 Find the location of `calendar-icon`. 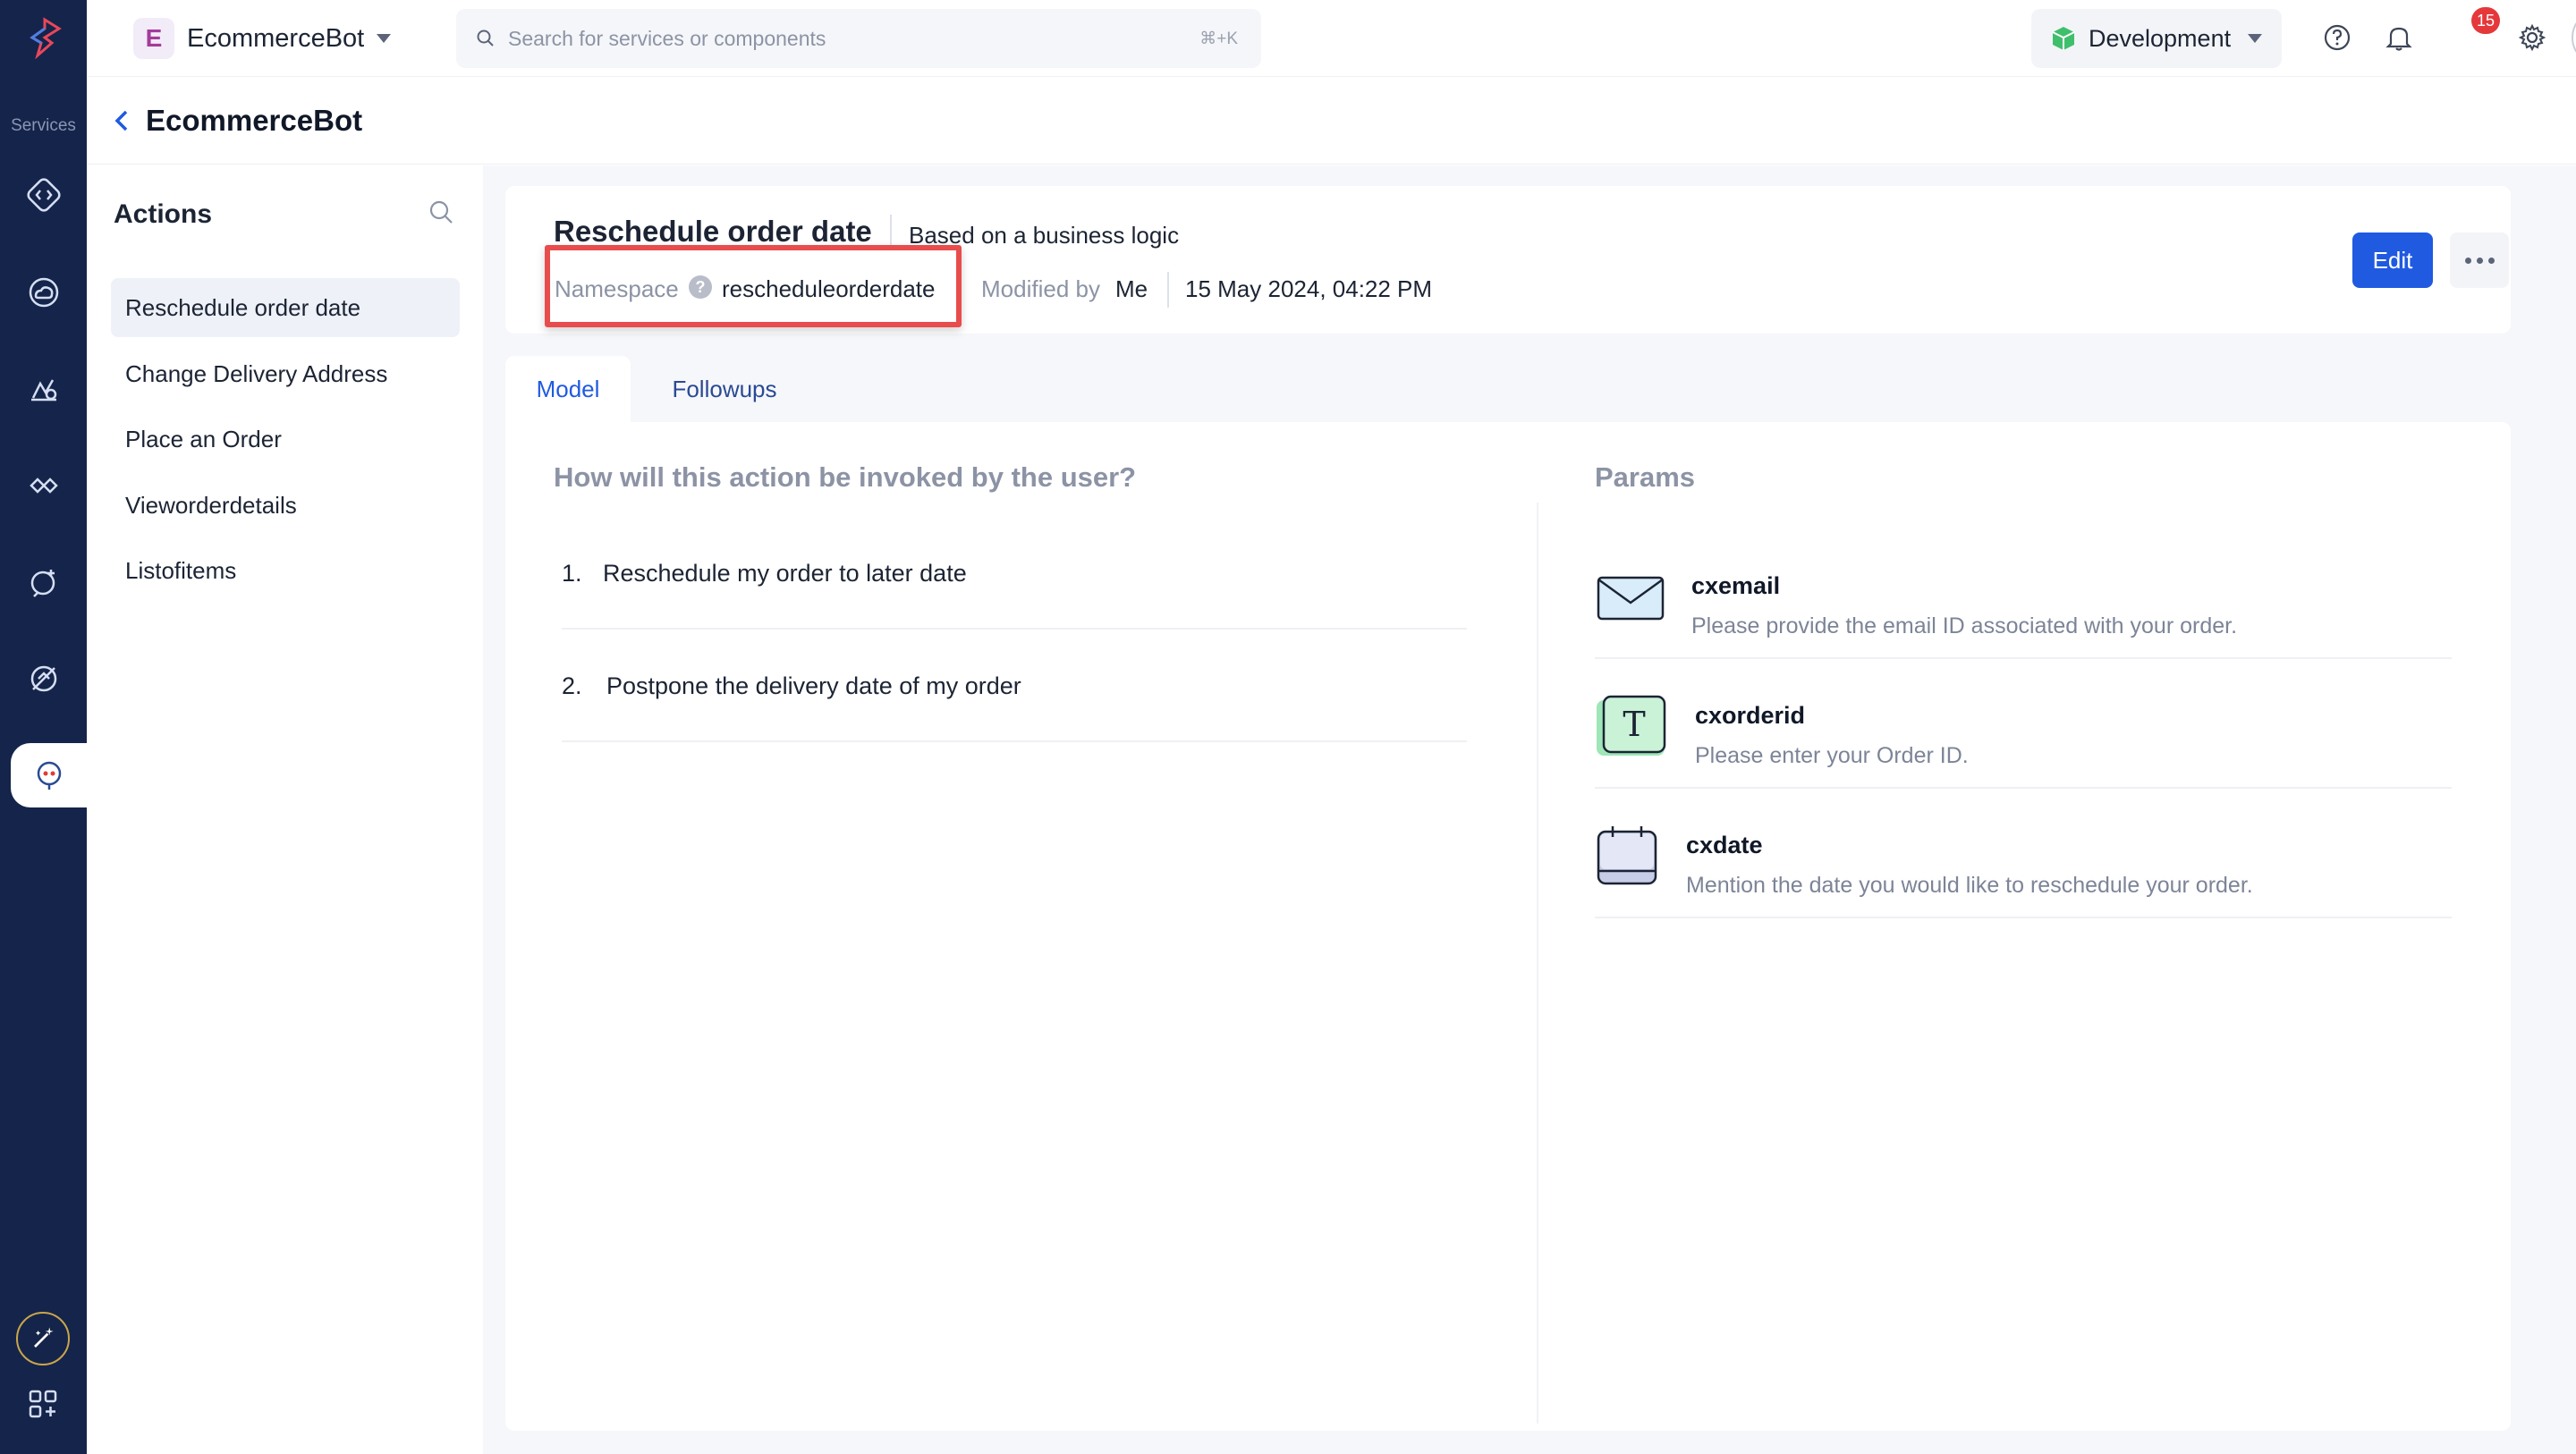

calendar-icon is located at coordinates (1627, 856).